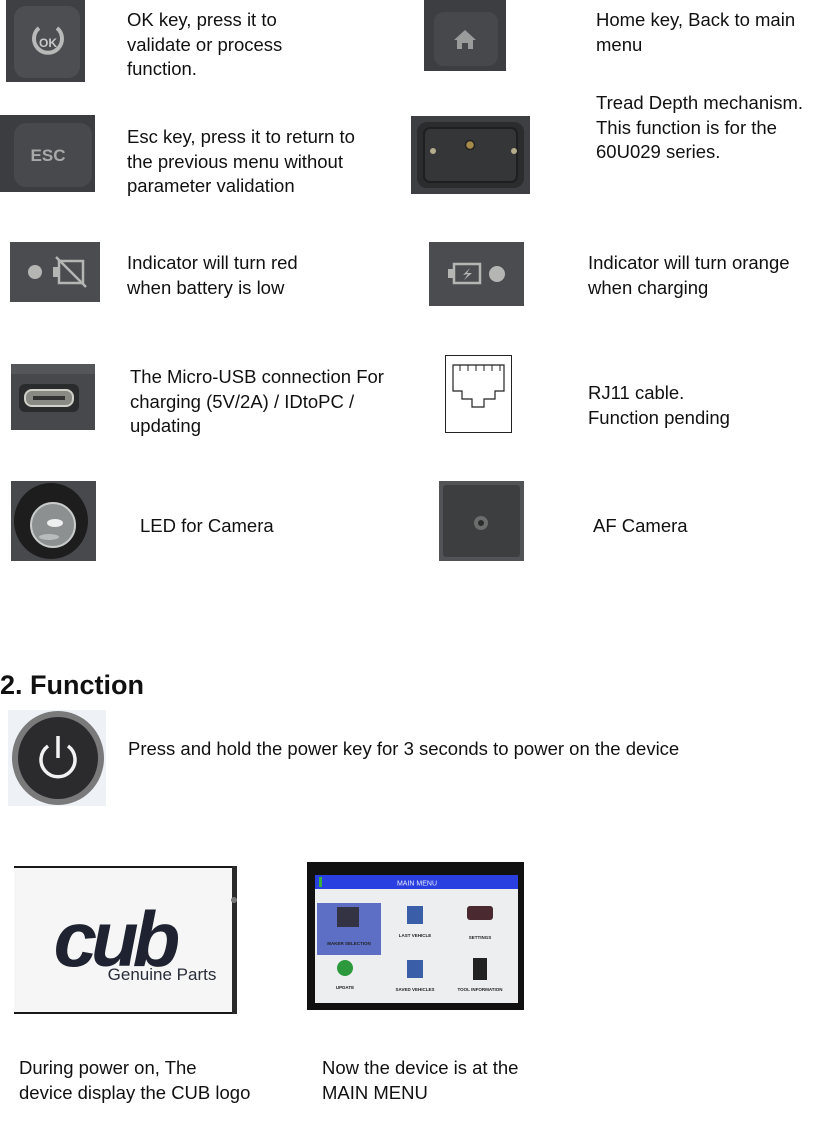  I want to click on home-key-photo, so click(465, 35).